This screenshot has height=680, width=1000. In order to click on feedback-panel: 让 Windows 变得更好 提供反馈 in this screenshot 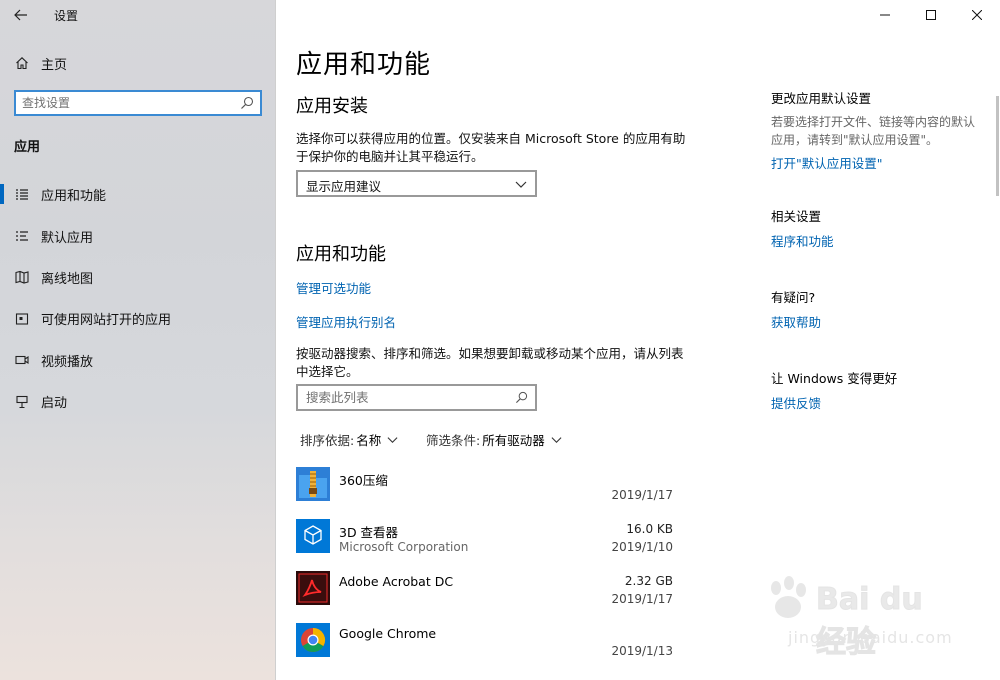, I will do `click(881, 390)`.